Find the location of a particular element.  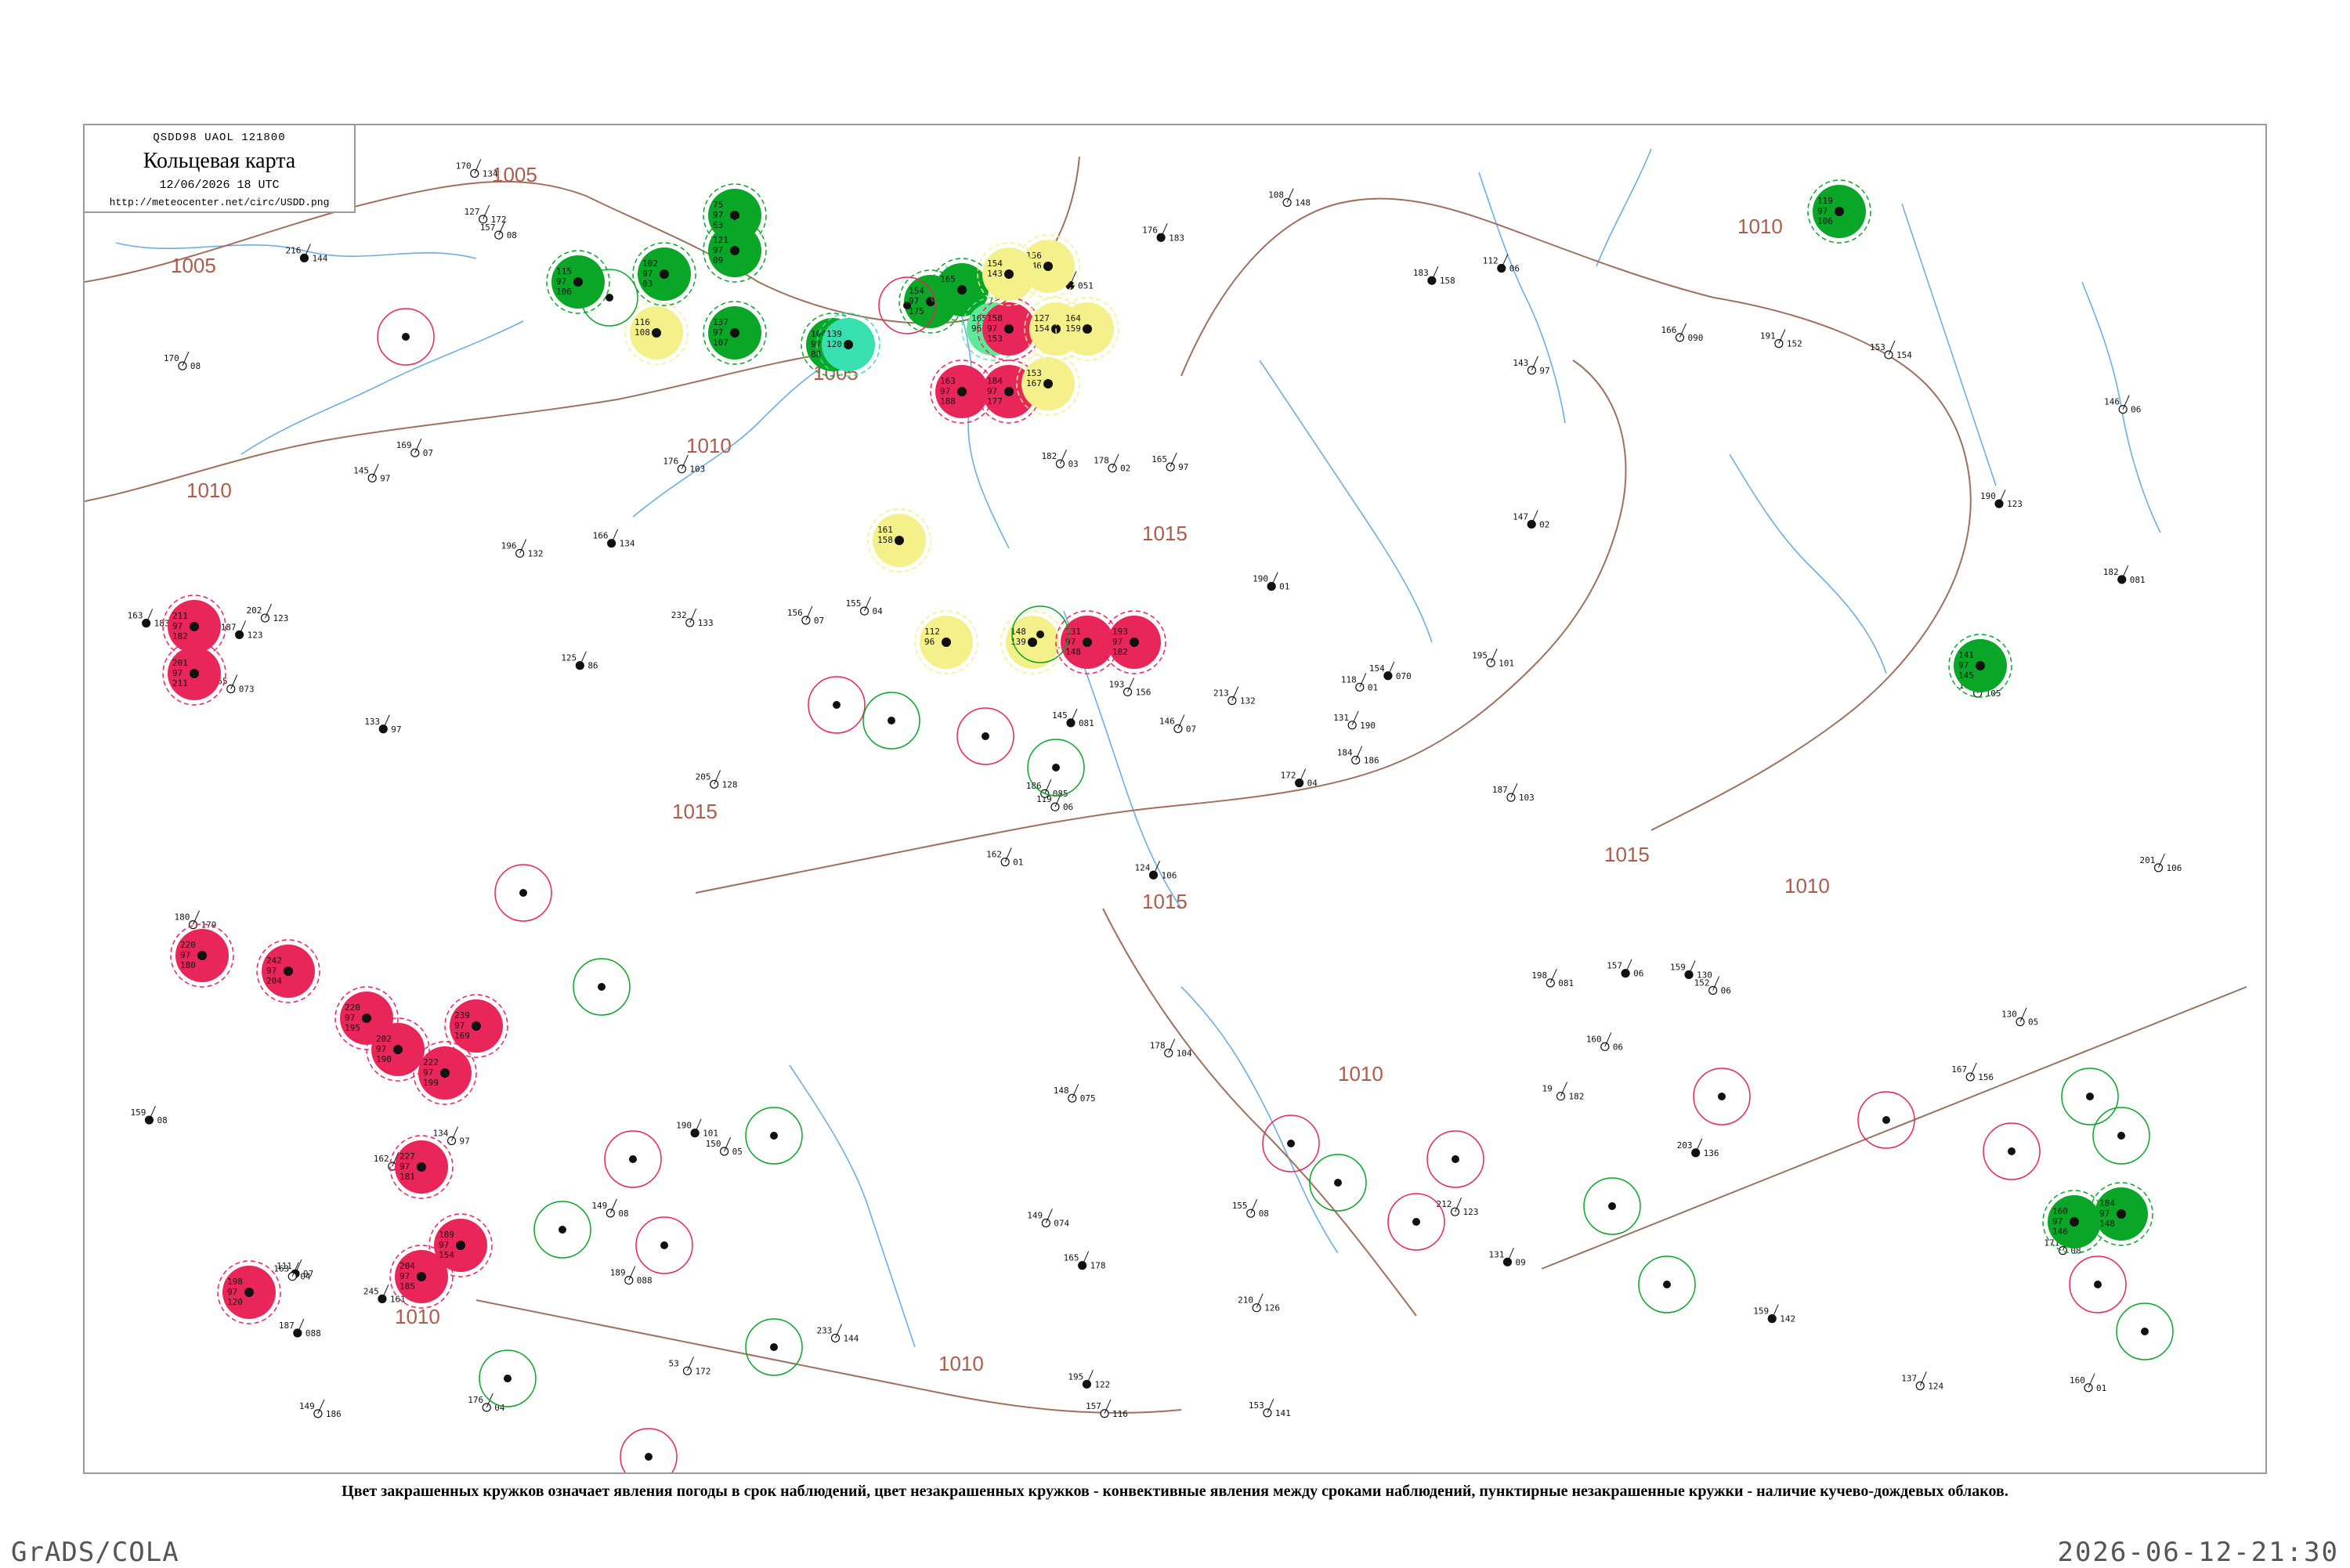

station-plot: 18497148 is located at coordinates (2121, 1214).